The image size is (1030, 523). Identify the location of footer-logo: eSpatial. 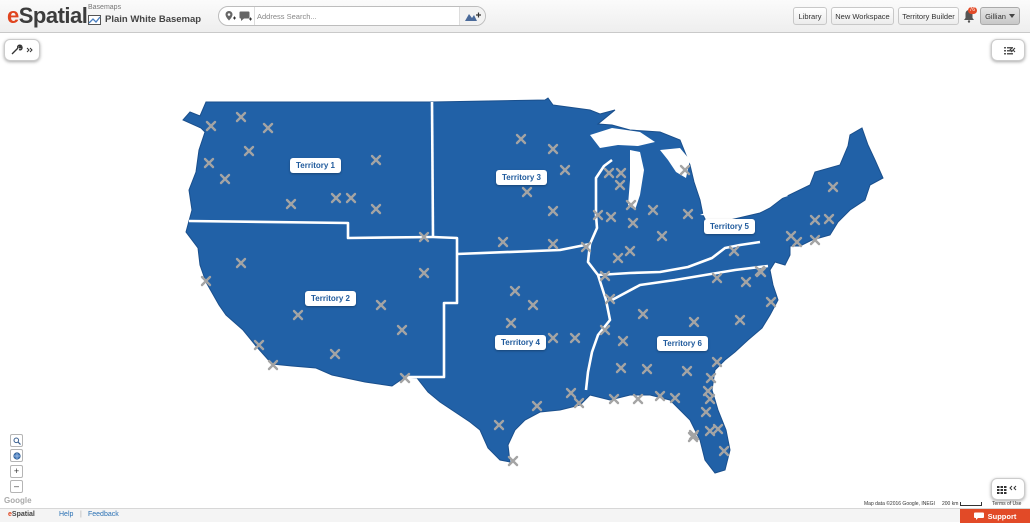
(21, 514).